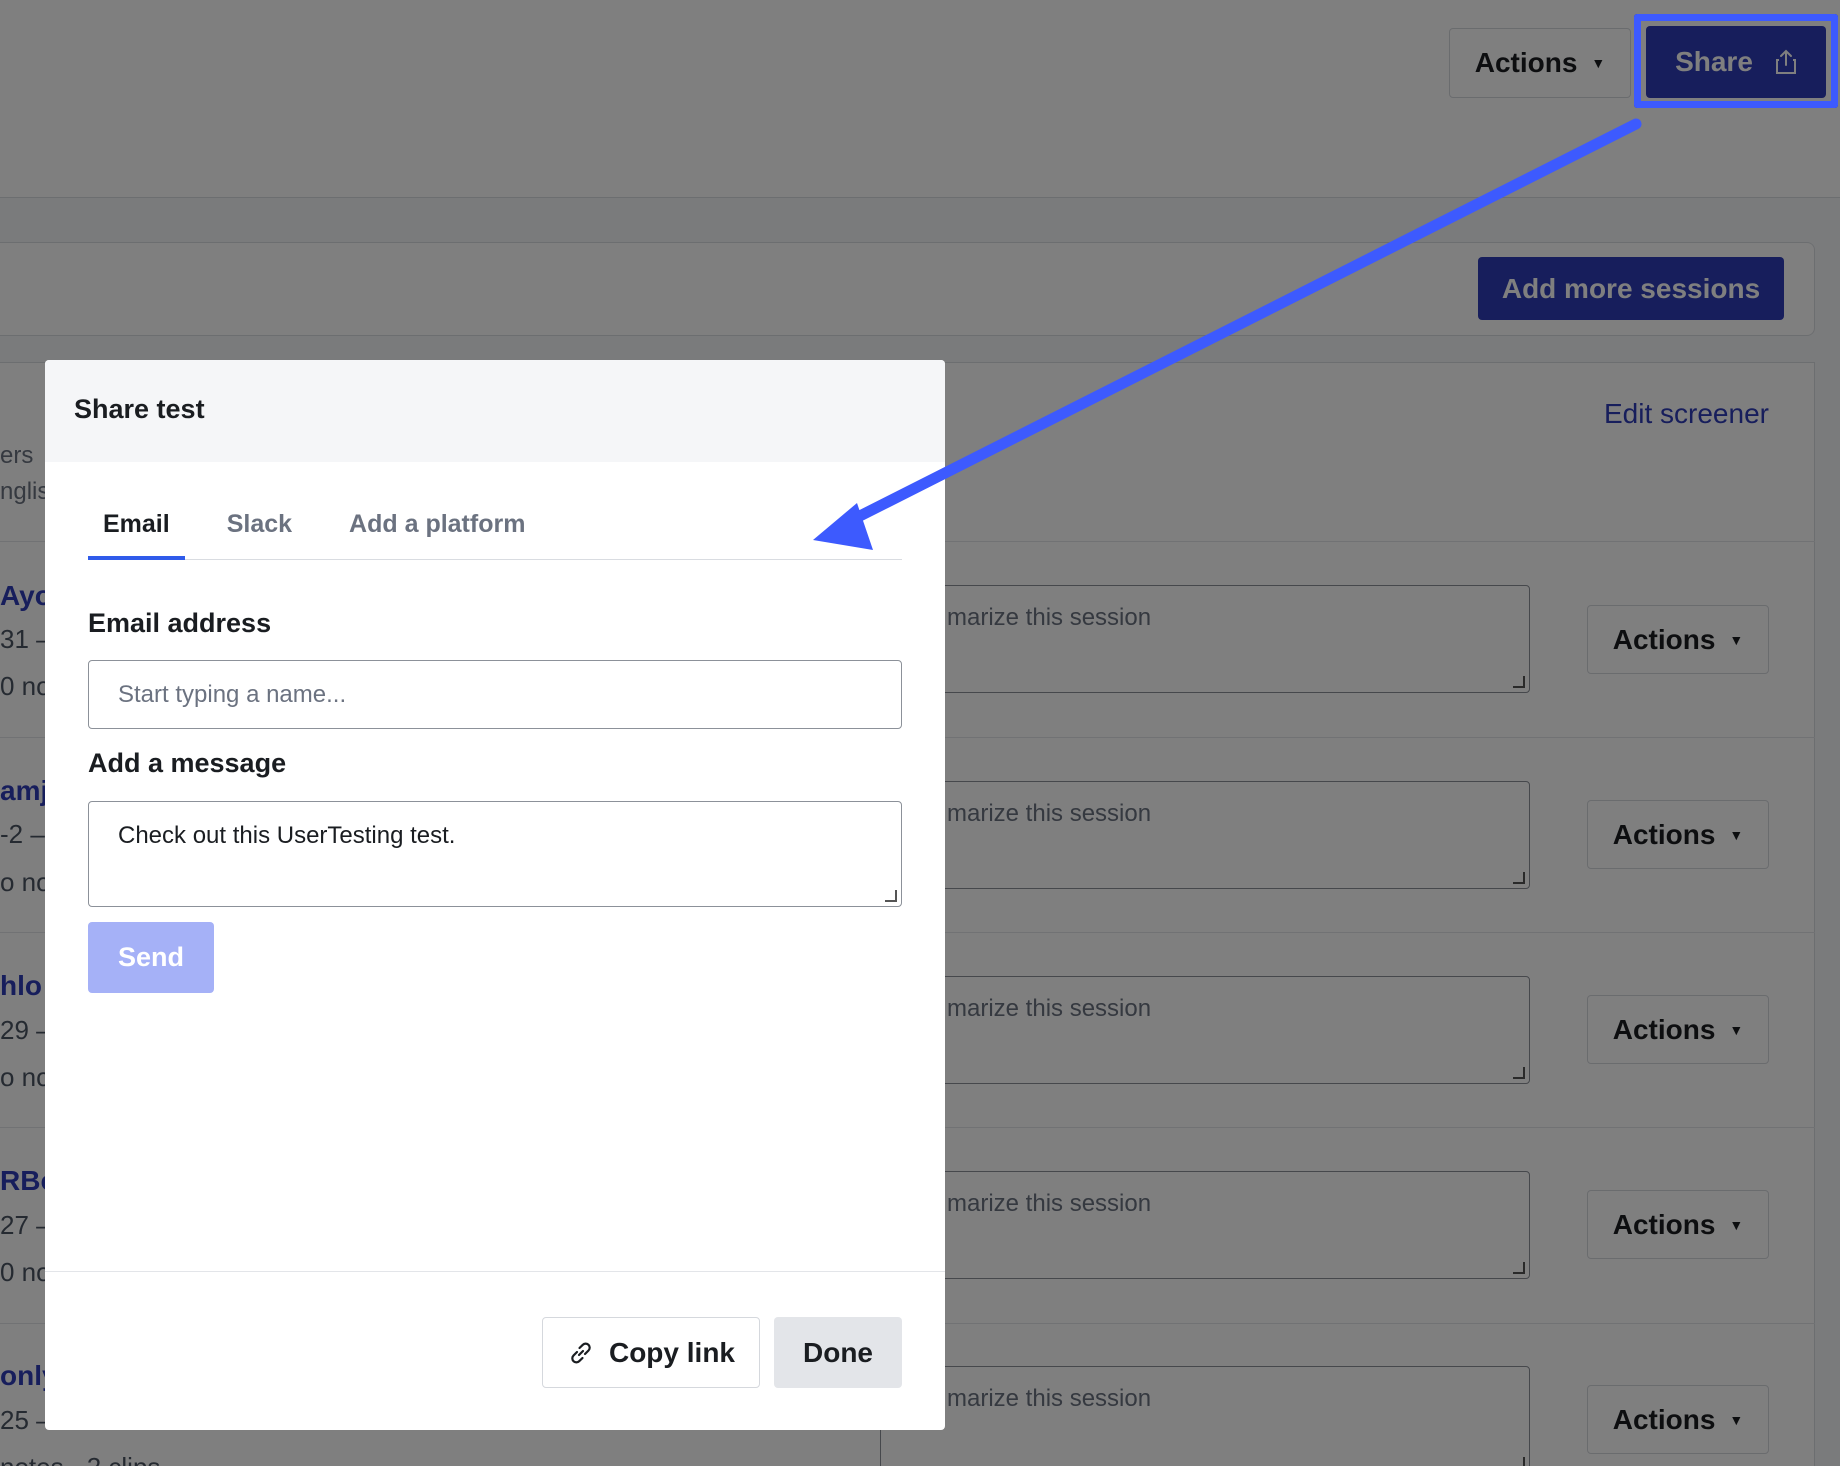 The image size is (1840, 1466). Describe the element at coordinates (495, 1271) in the screenshot. I see `footer-divider` at that location.